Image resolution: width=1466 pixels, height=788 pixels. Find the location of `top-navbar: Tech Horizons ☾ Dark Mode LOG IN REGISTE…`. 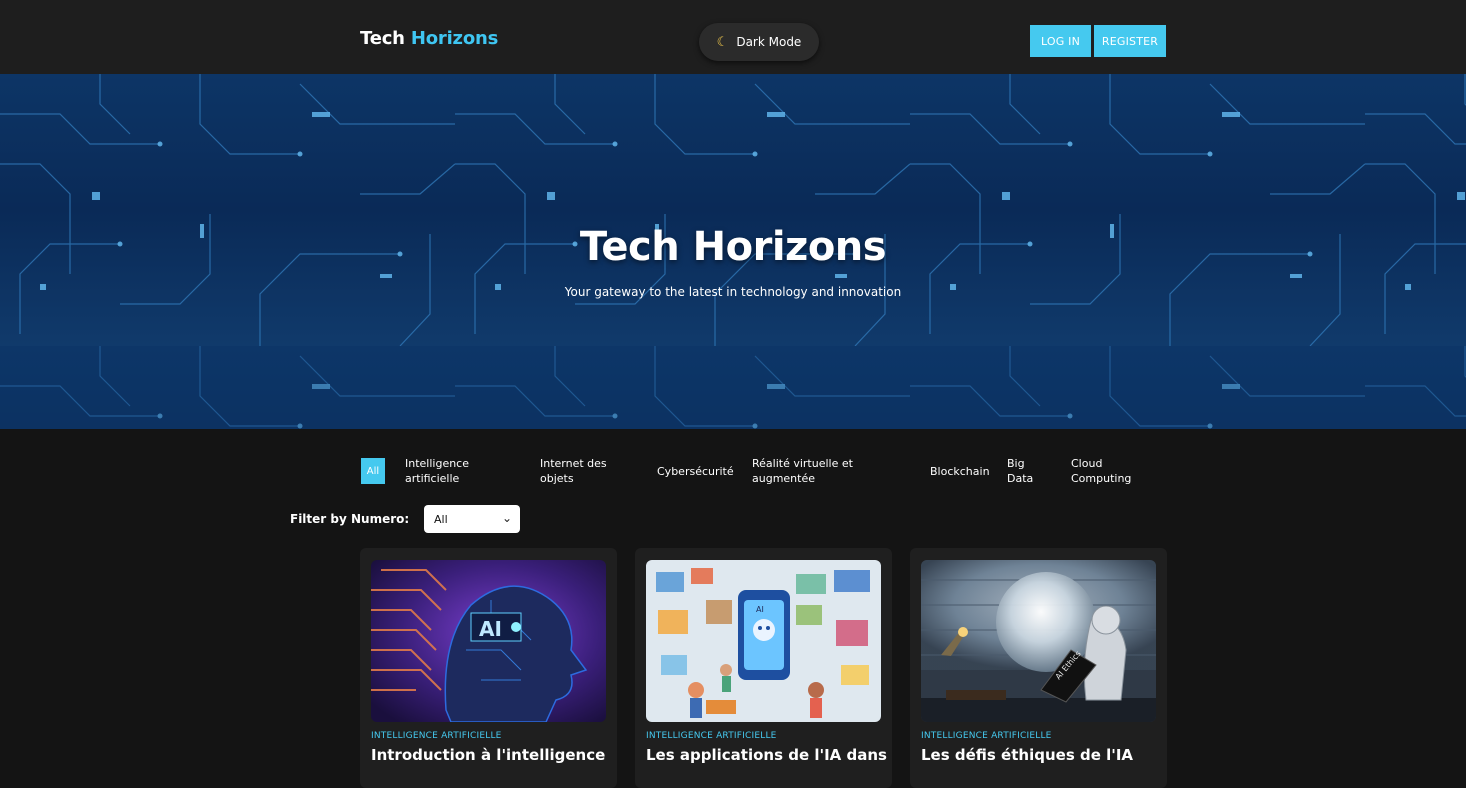

top-navbar: Tech Horizons ☾ Dark Mode LOG IN REGISTE… is located at coordinates (733, 37).